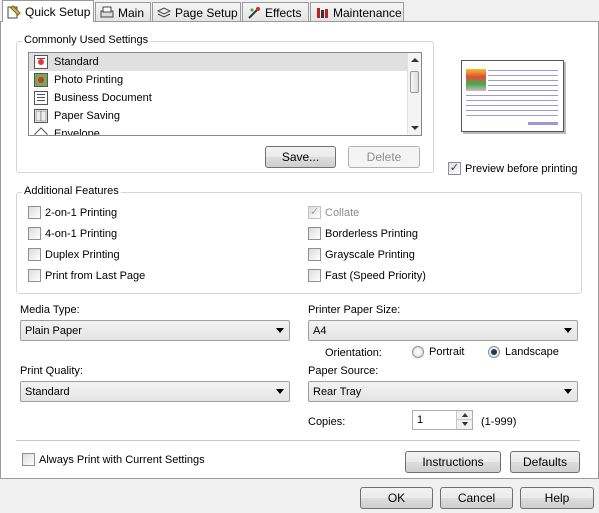  What do you see at coordinates (206, 12) in the screenshot?
I see `tab-label: Page Setup` at bounding box center [206, 12].